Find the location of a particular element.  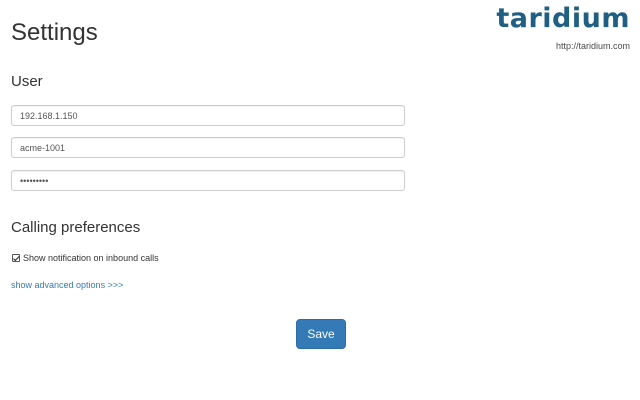

calling-preferences-title: Calling preferences is located at coordinates (76, 227).